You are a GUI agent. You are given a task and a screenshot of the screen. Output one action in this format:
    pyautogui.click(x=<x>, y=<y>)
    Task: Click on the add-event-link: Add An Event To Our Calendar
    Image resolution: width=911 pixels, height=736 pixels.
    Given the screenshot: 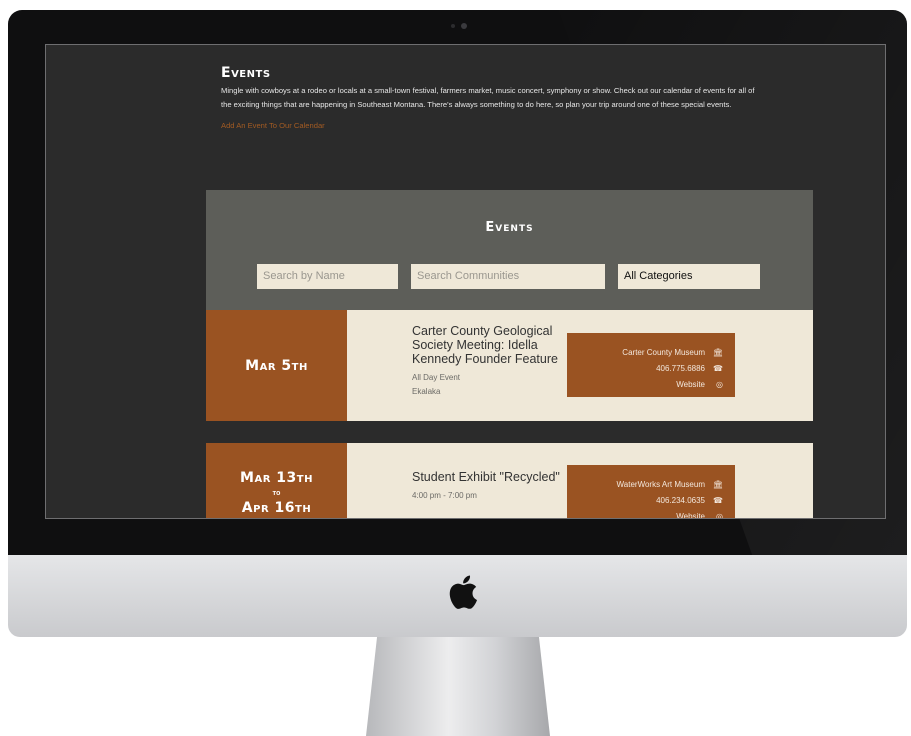 What is the action you would take?
    pyautogui.click(x=273, y=125)
    